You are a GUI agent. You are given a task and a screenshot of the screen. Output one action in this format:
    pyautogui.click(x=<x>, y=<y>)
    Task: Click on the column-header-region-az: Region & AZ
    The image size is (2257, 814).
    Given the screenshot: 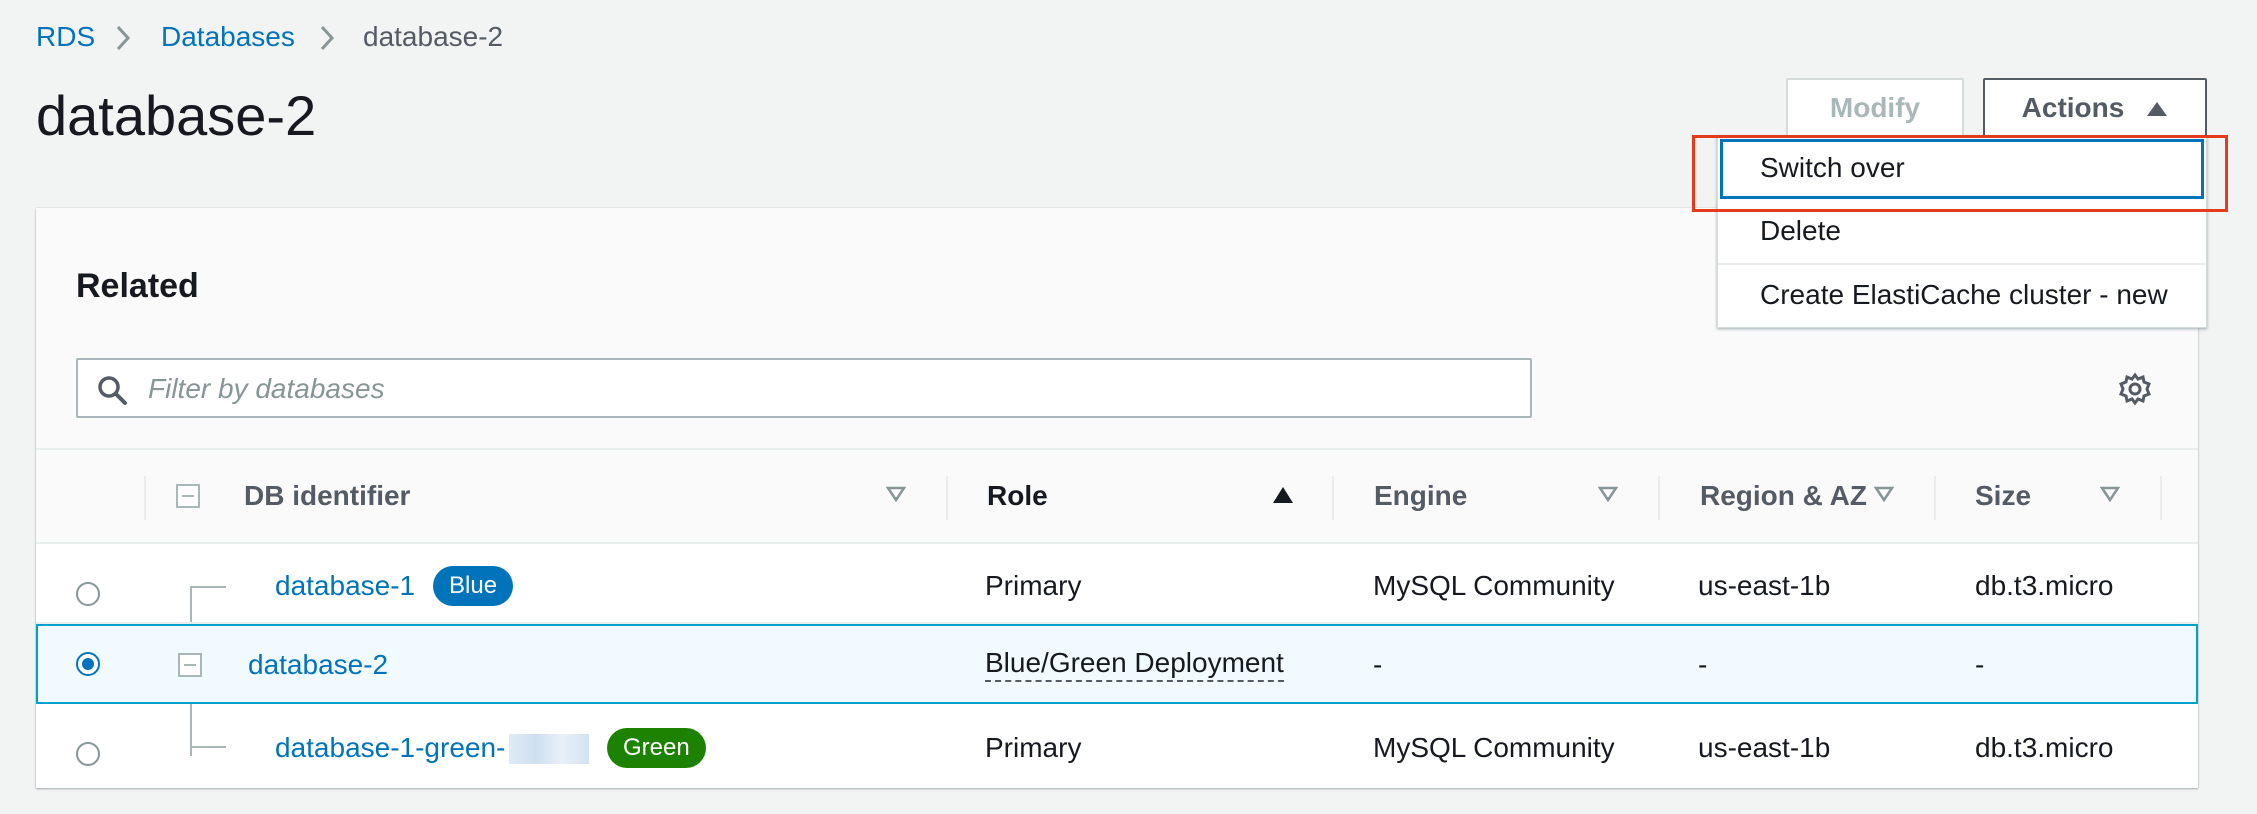 What is the action you would take?
    pyautogui.click(x=1783, y=496)
    